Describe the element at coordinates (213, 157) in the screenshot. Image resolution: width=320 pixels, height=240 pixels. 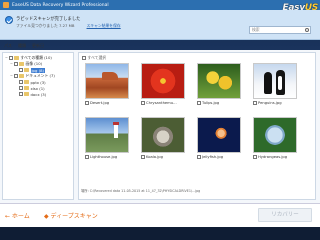
I see `file-name: Jellyfish.jpg` at that location.